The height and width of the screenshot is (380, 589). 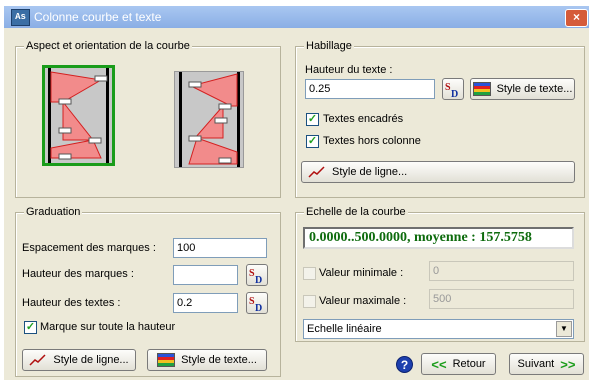 What do you see at coordinates (501, 299) in the screenshot?
I see `valeur-max-input: 500` at bounding box center [501, 299].